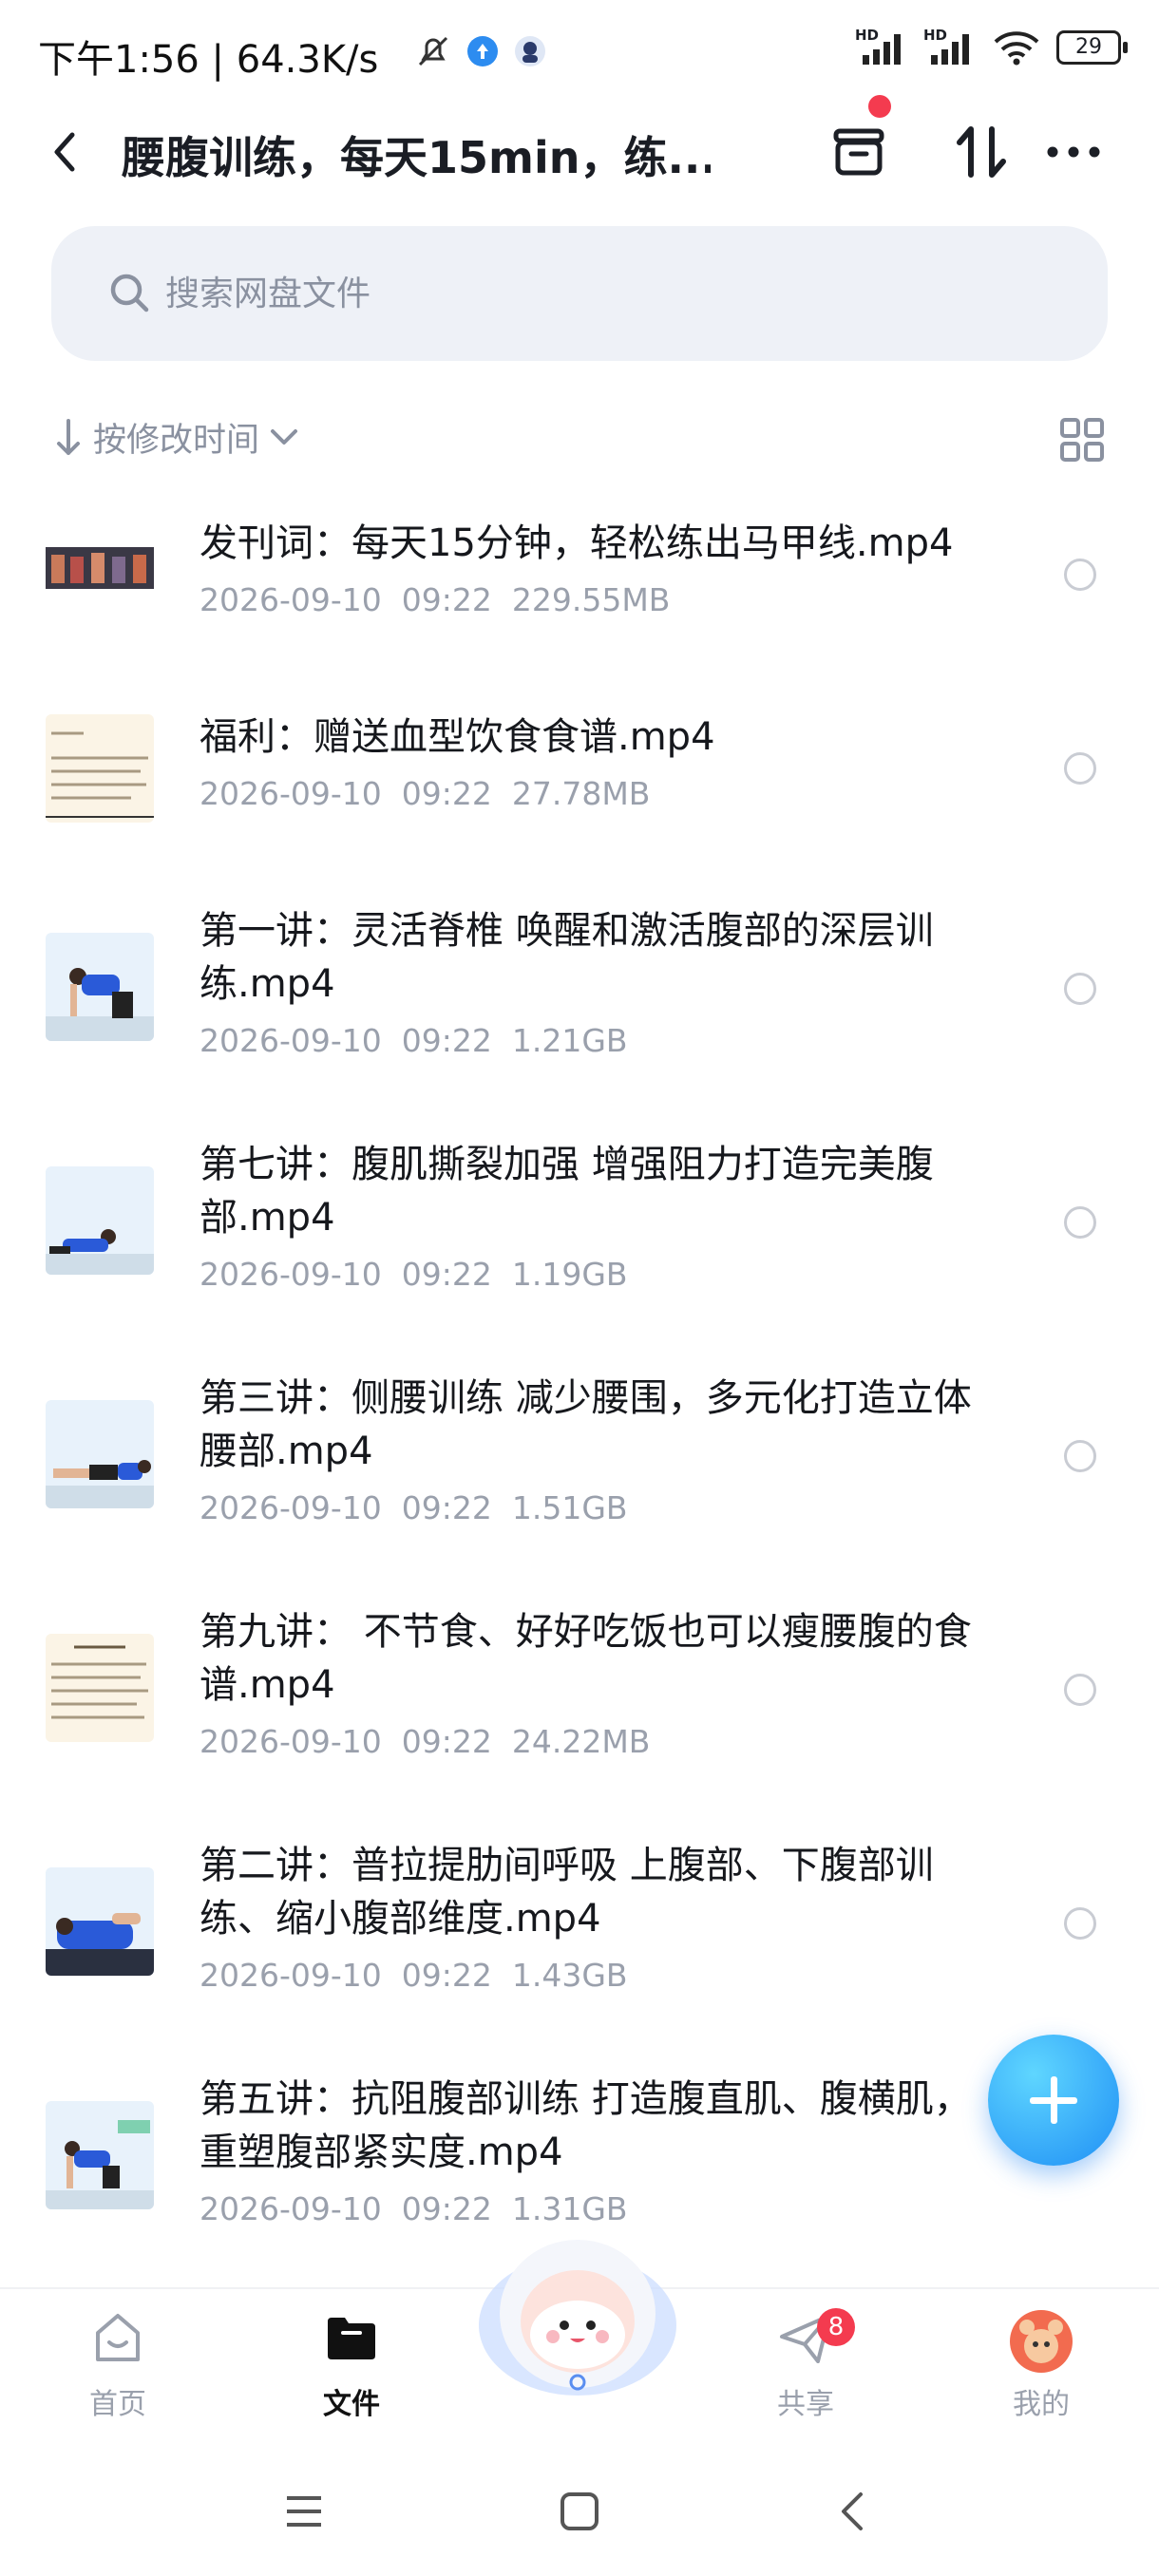  What do you see at coordinates (1073, 152) in the screenshot?
I see `more-dots-icon` at bounding box center [1073, 152].